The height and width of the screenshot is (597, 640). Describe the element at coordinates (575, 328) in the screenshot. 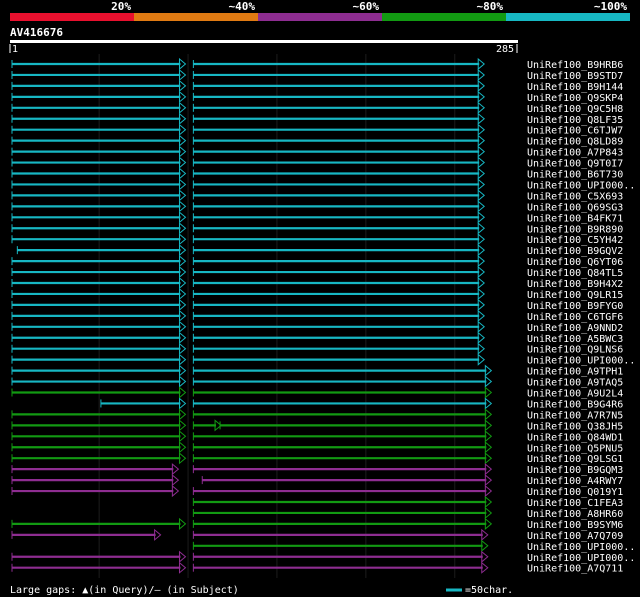

I see `hit-name-link: UniRef100_A9NND2` at that location.